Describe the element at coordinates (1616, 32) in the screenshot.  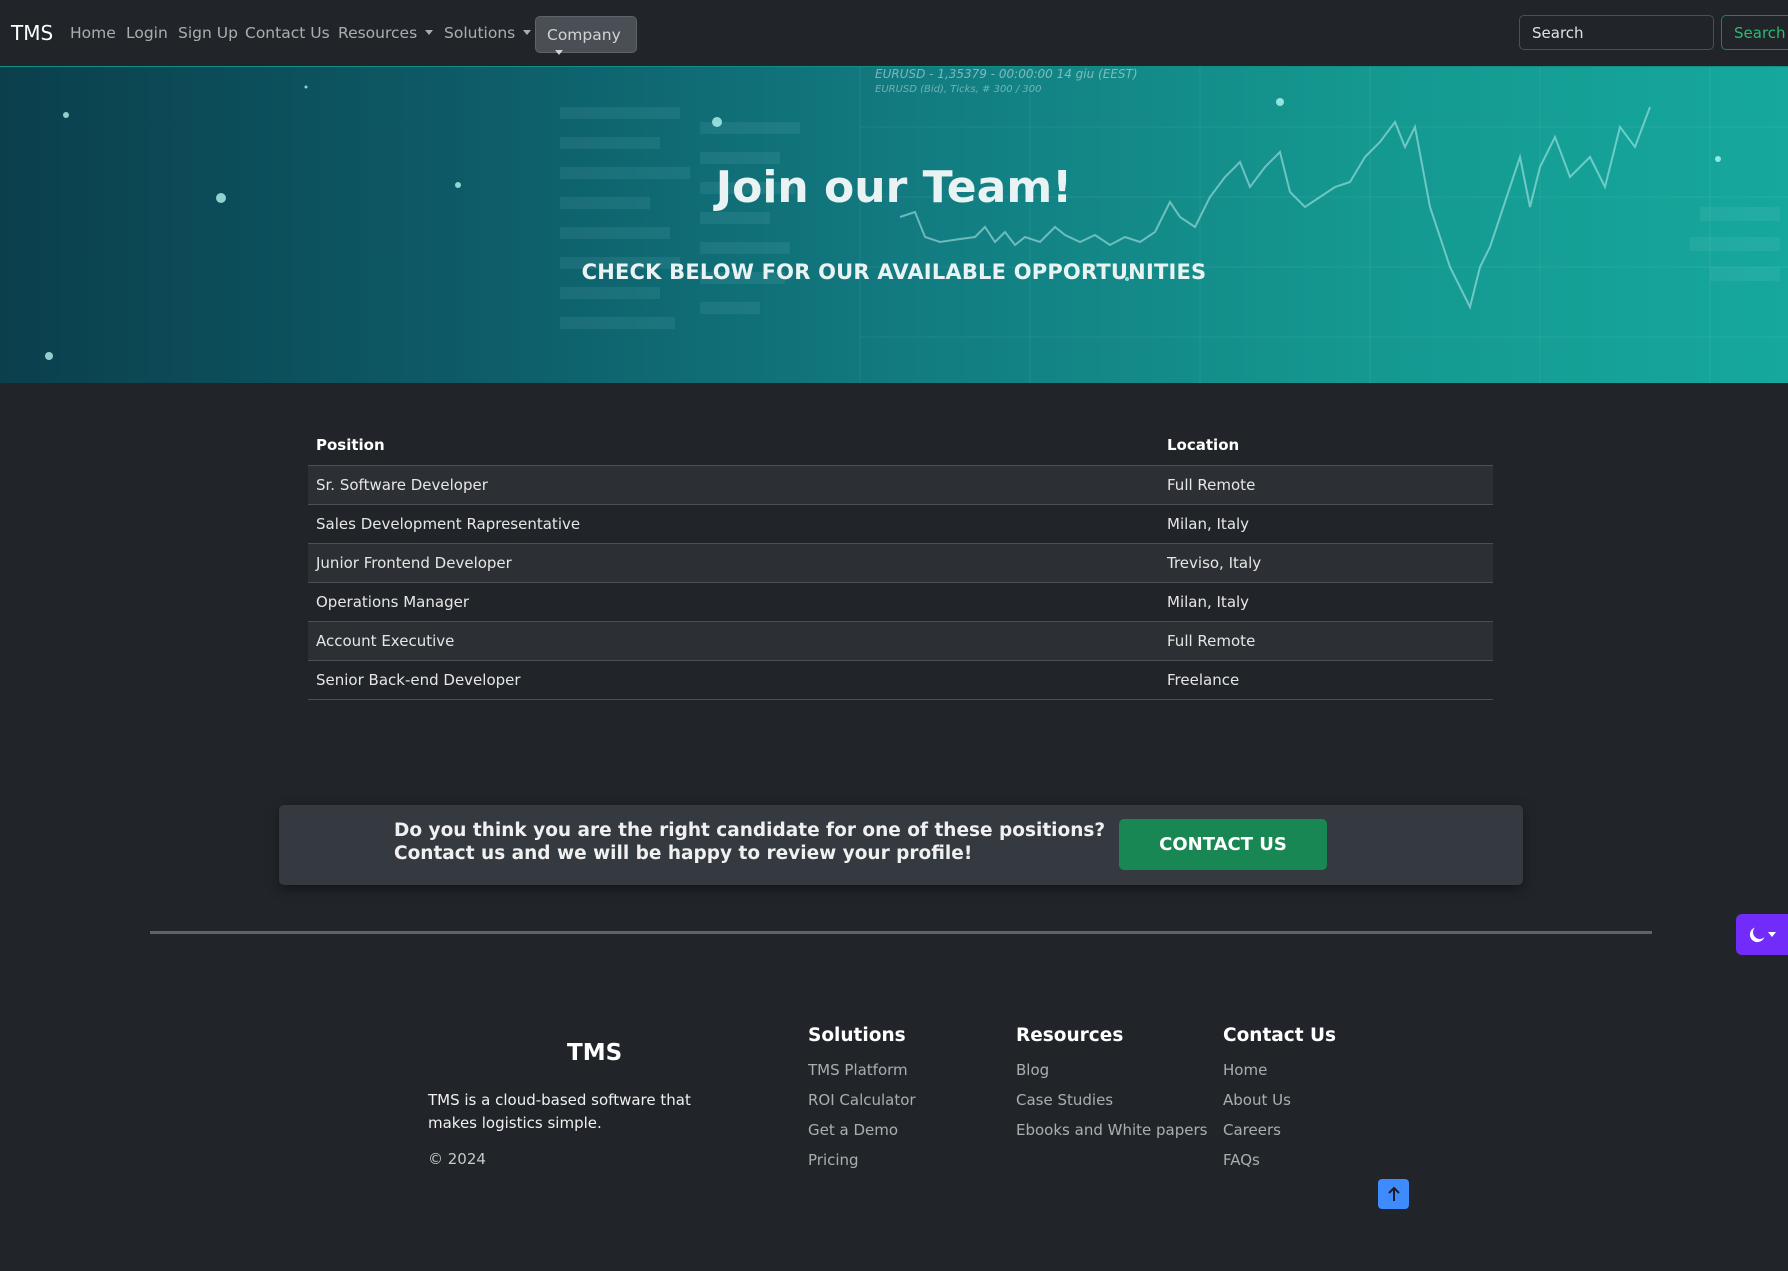
I see `search-input` at that location.